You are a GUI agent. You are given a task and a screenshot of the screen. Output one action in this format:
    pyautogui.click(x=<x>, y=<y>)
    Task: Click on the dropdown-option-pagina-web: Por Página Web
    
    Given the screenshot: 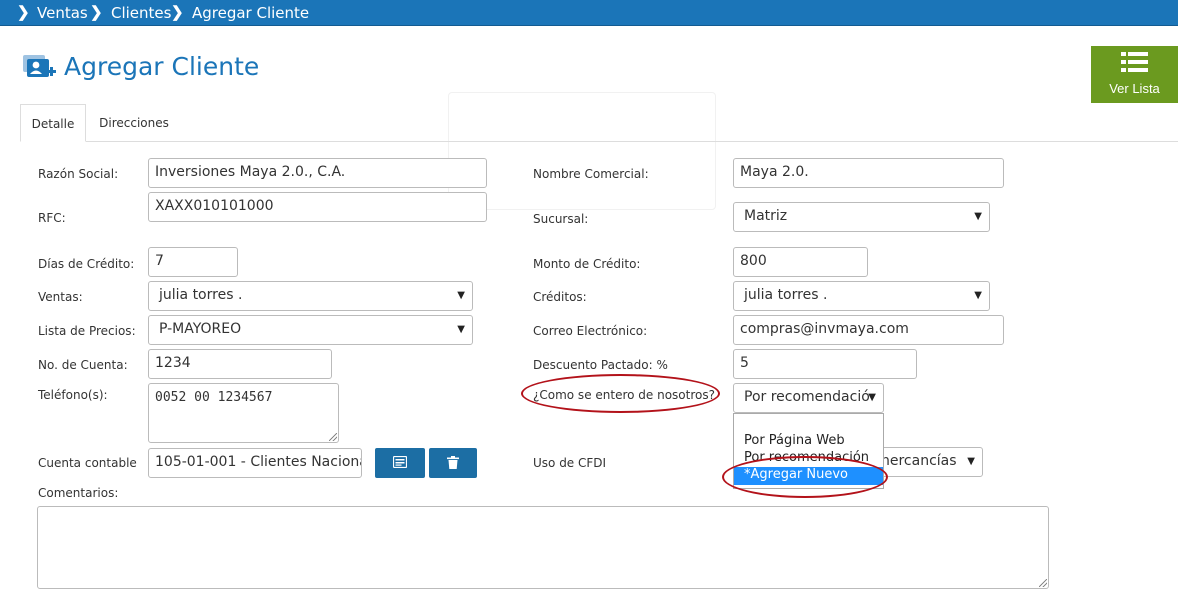 What is the action you would take?
    pyautogui.click(x=808, y=440)
    